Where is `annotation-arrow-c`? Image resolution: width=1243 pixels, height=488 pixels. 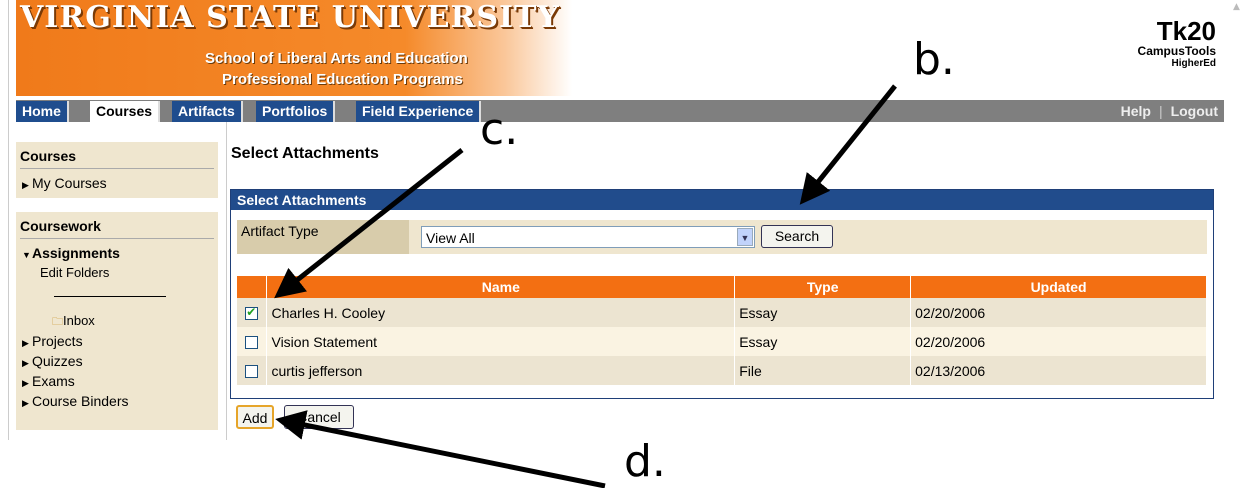 annotation-arrow-c is located at coordinates (369, 223).